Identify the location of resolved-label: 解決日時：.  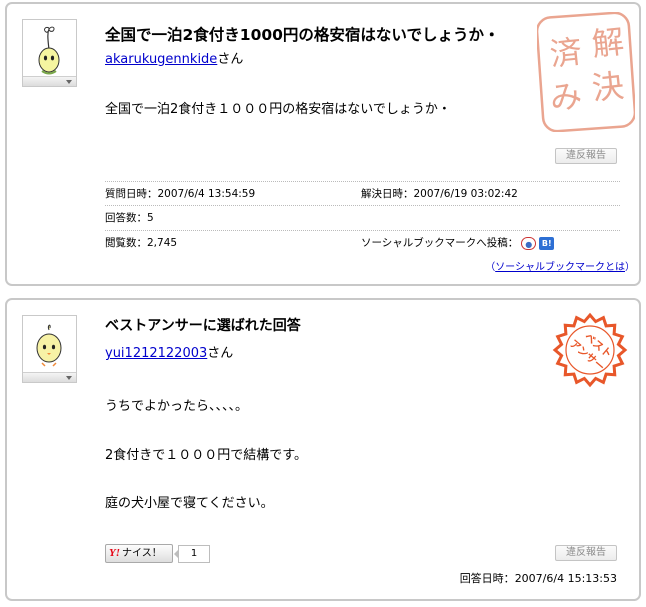
(387, 194).